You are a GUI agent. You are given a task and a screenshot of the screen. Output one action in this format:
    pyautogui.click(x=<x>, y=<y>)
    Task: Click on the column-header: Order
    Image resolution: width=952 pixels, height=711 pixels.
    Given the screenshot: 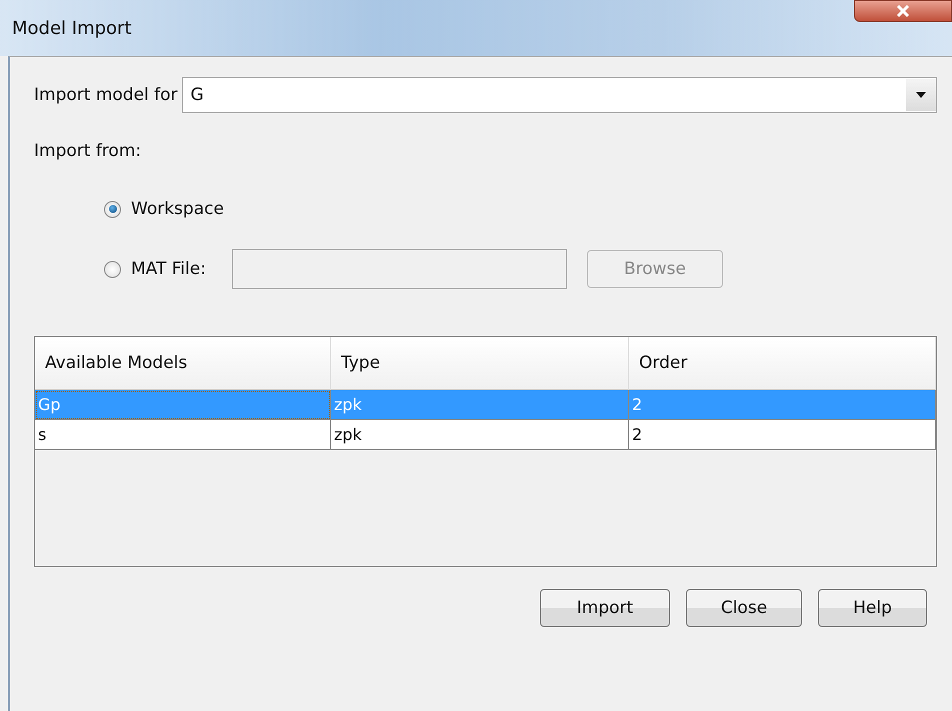 What is the action you would take?
    pyautogui.click(x=782, y=363)
    